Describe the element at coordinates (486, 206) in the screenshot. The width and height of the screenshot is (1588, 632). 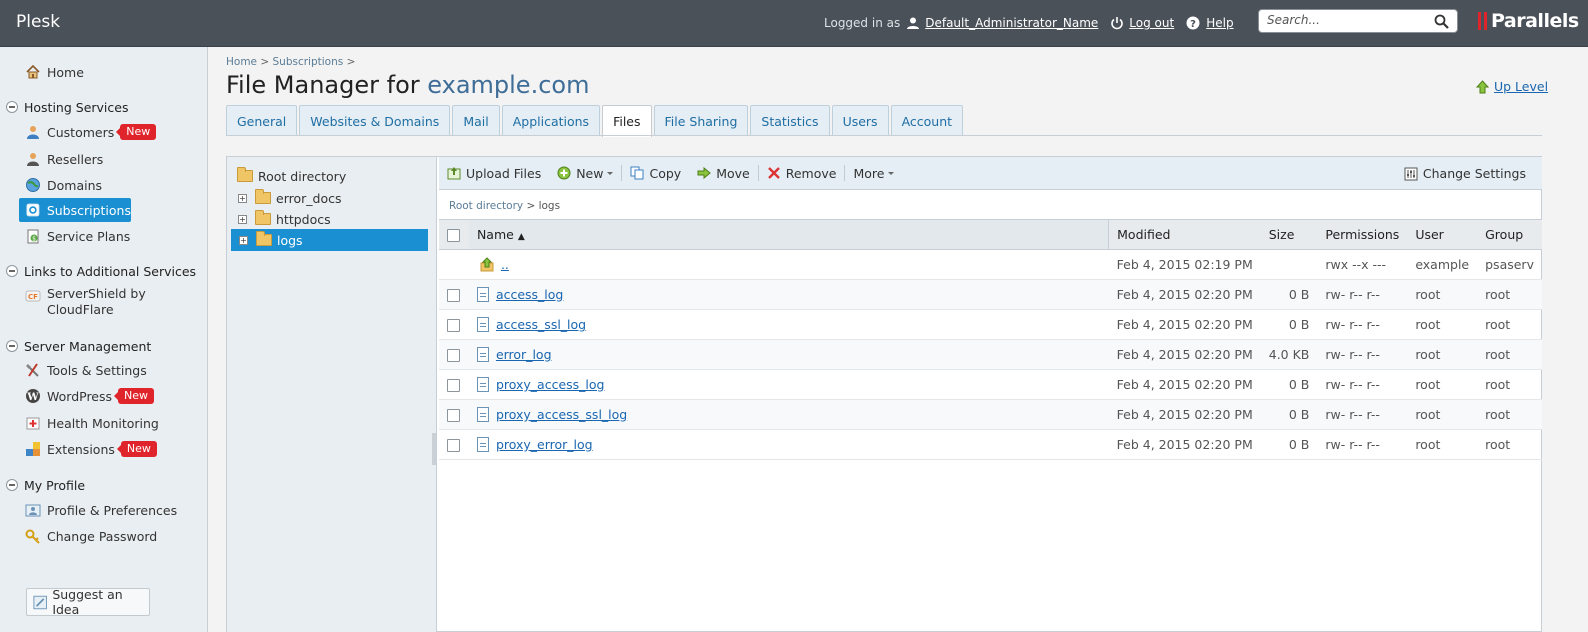
I see `path-root-link: Root directory` at that location.